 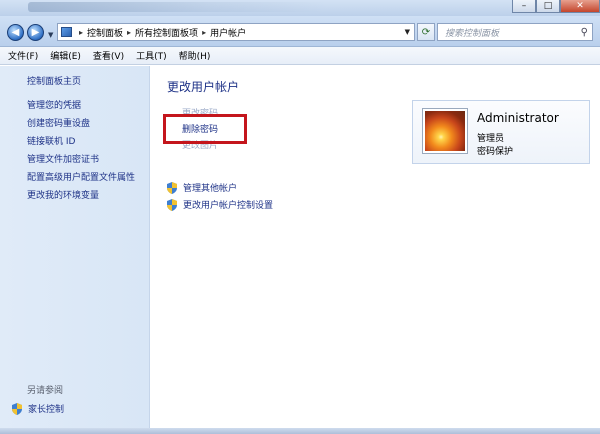 I want to click on breadcrumb-all-items: 所有控制面板项, so click(x=166, y=32).